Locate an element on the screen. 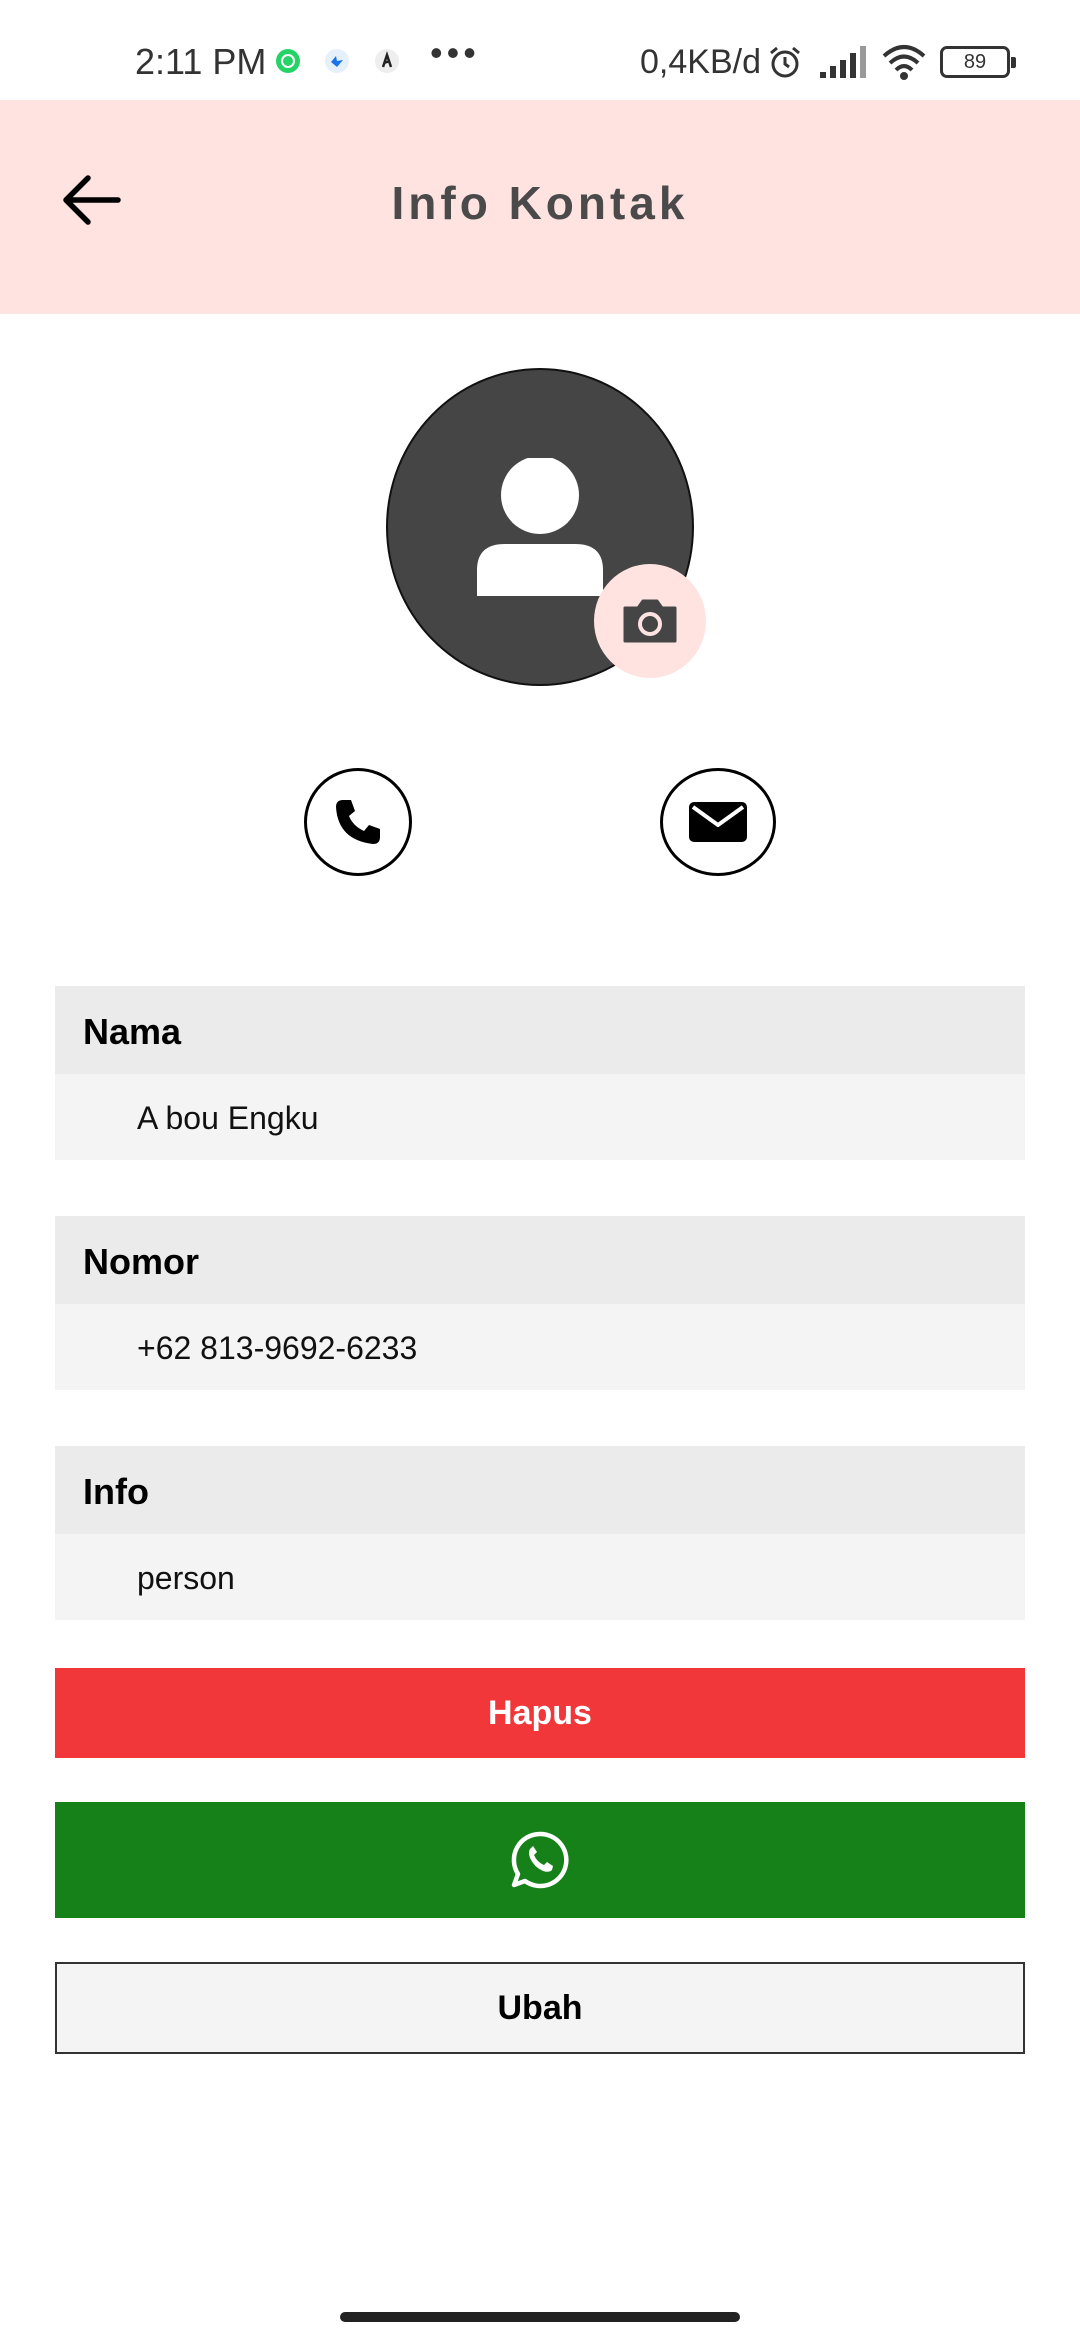 The height and width of the screenshot is (2340, 1080). field-value: person is located at coordinates (540, 1577).